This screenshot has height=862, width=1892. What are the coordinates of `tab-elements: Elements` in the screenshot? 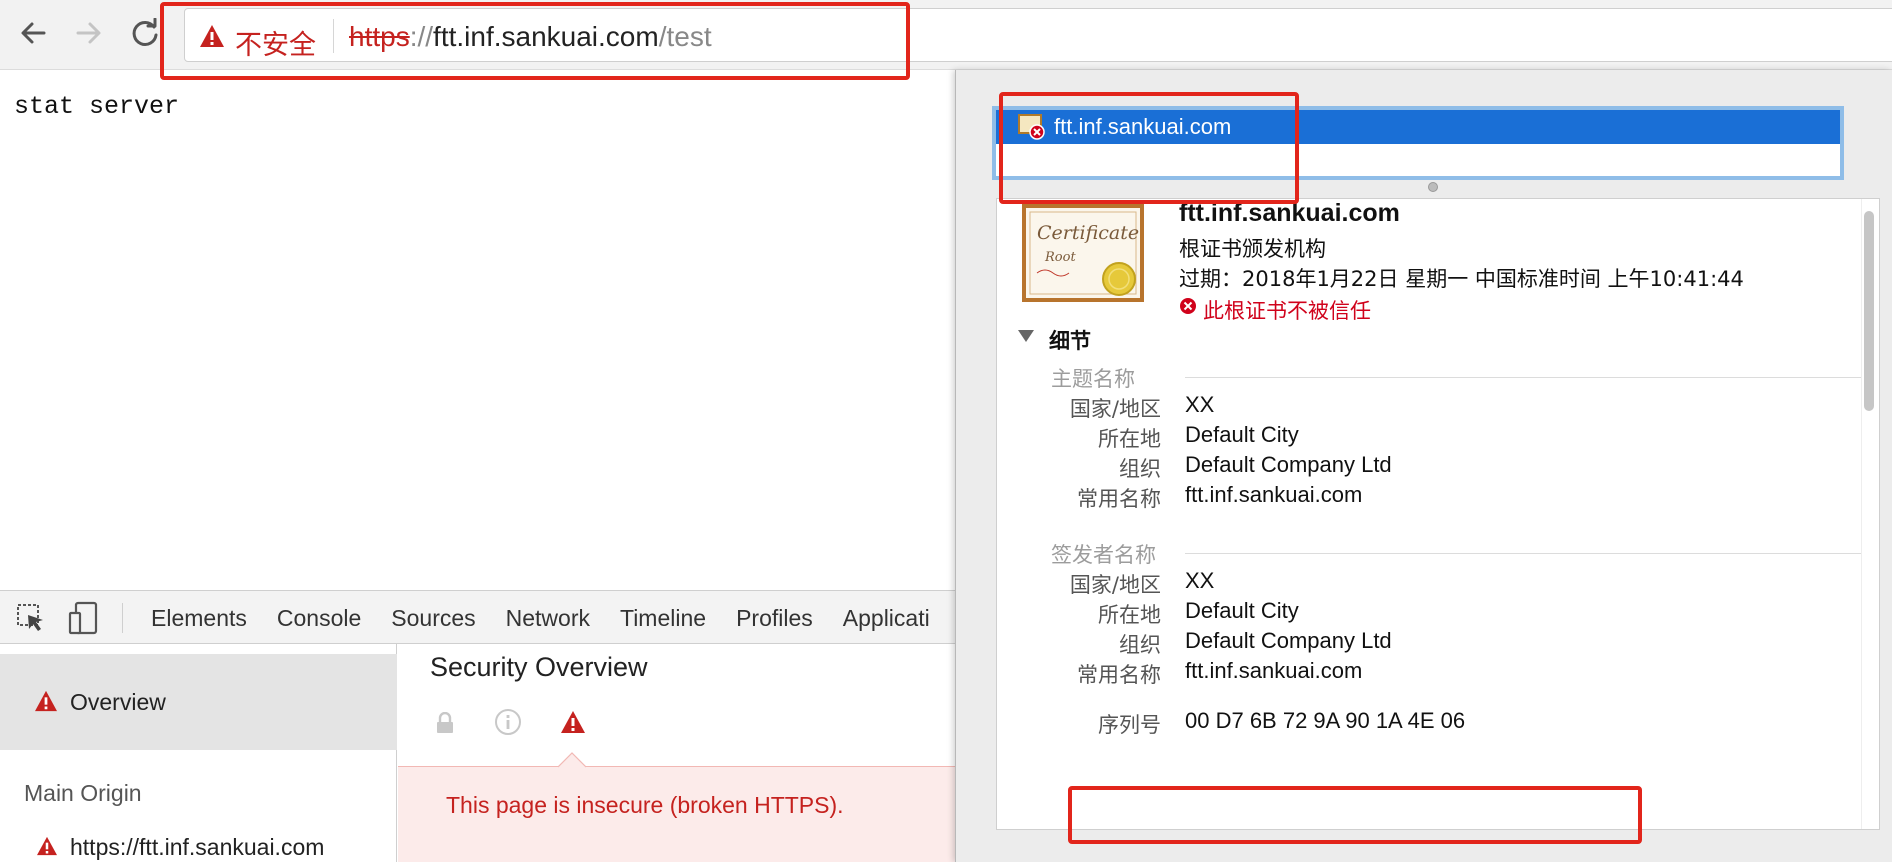 It's located at (199, 618).